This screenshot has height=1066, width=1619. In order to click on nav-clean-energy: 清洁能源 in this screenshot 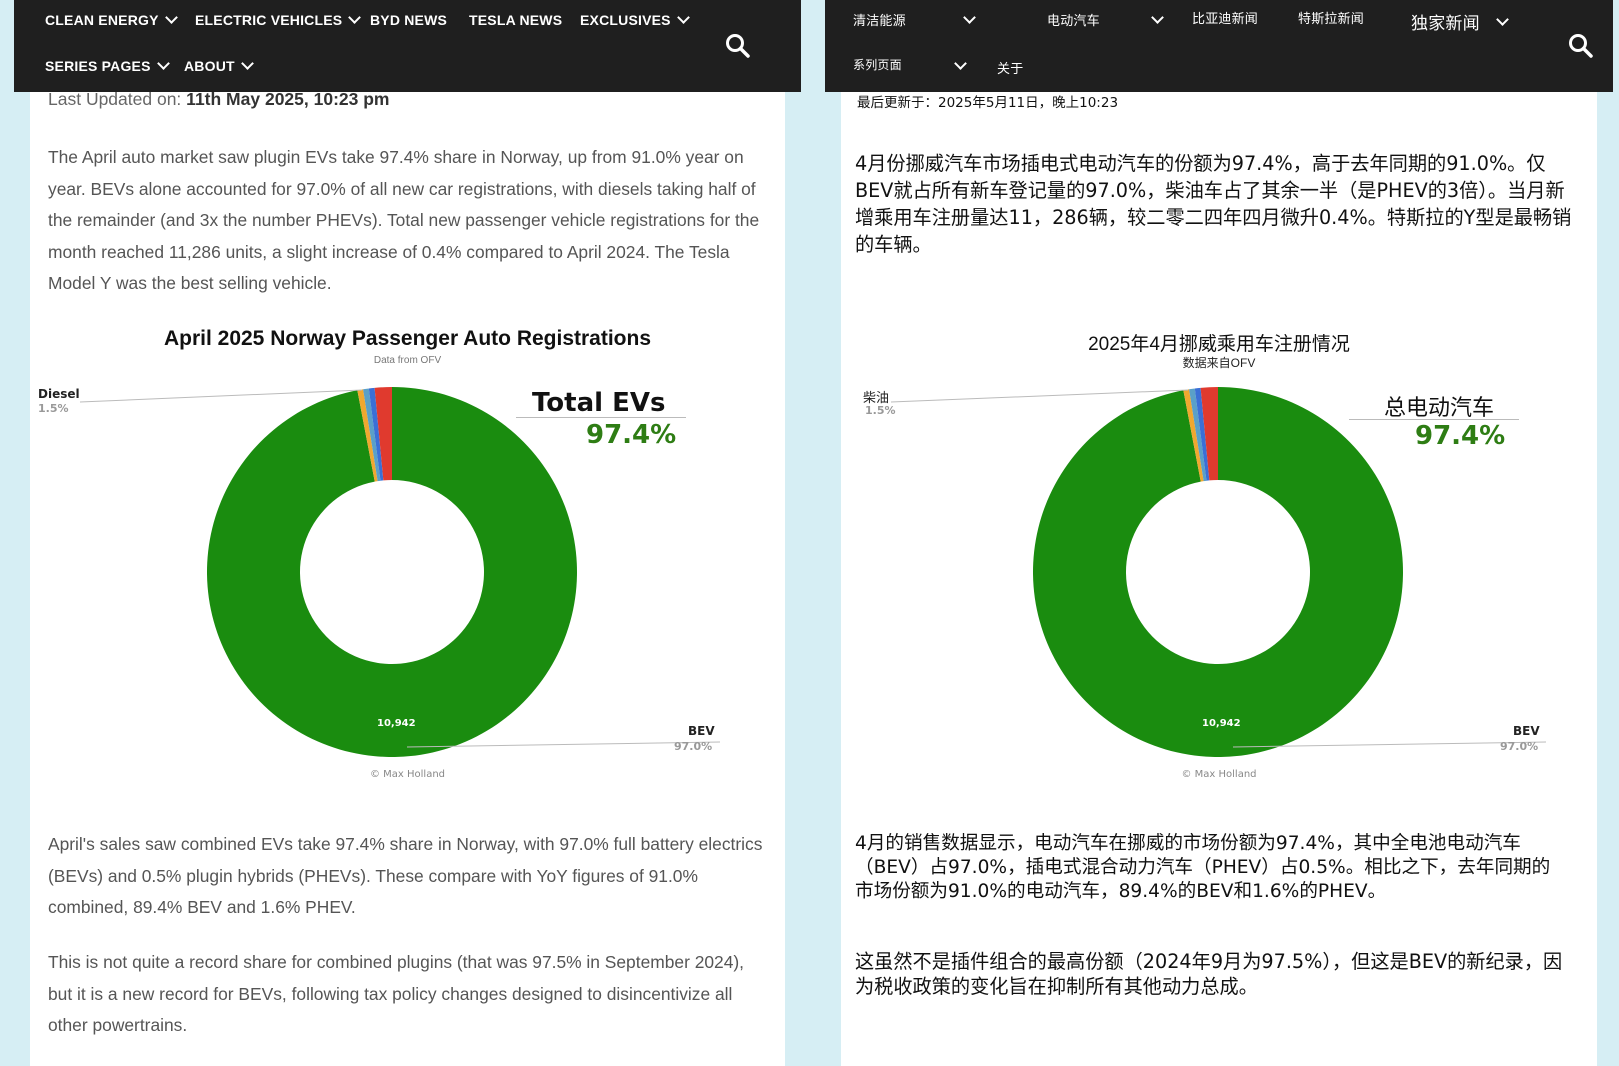, I will do `click(879, 19)`.